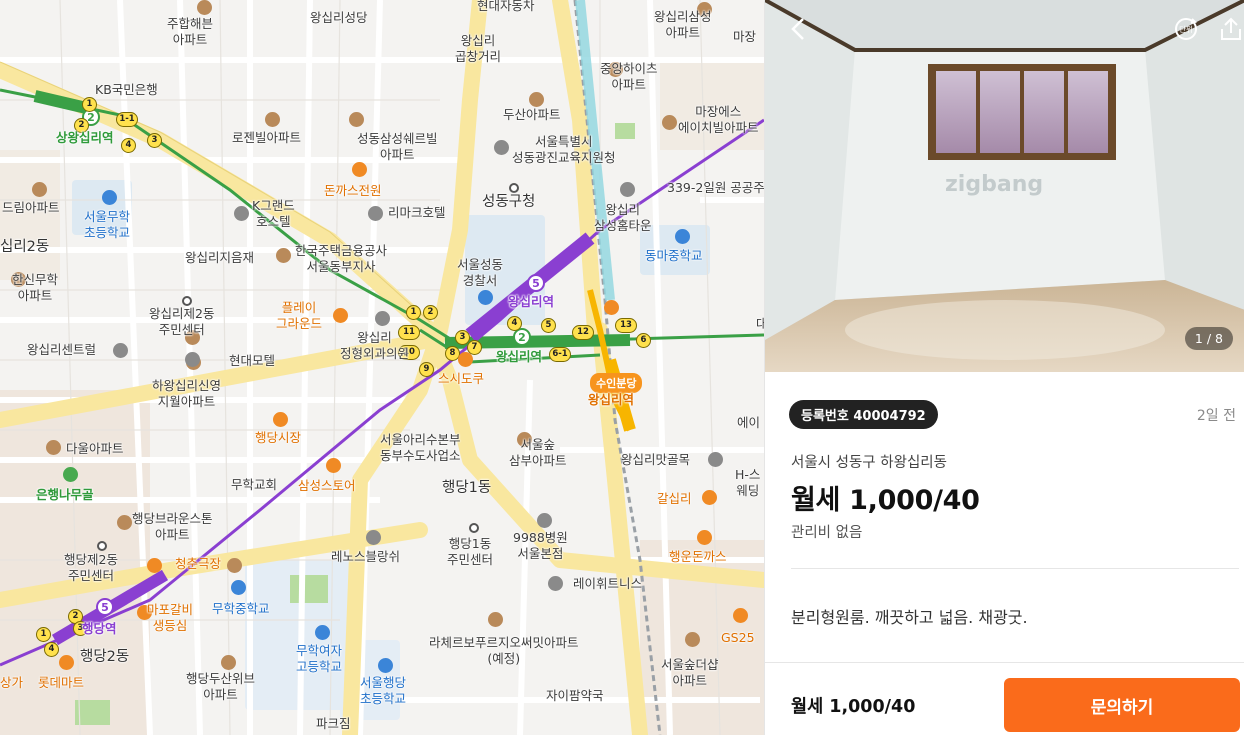 The image size is (1244, 735). I want to click on map-label: 무학중학교, so click(241, 608).